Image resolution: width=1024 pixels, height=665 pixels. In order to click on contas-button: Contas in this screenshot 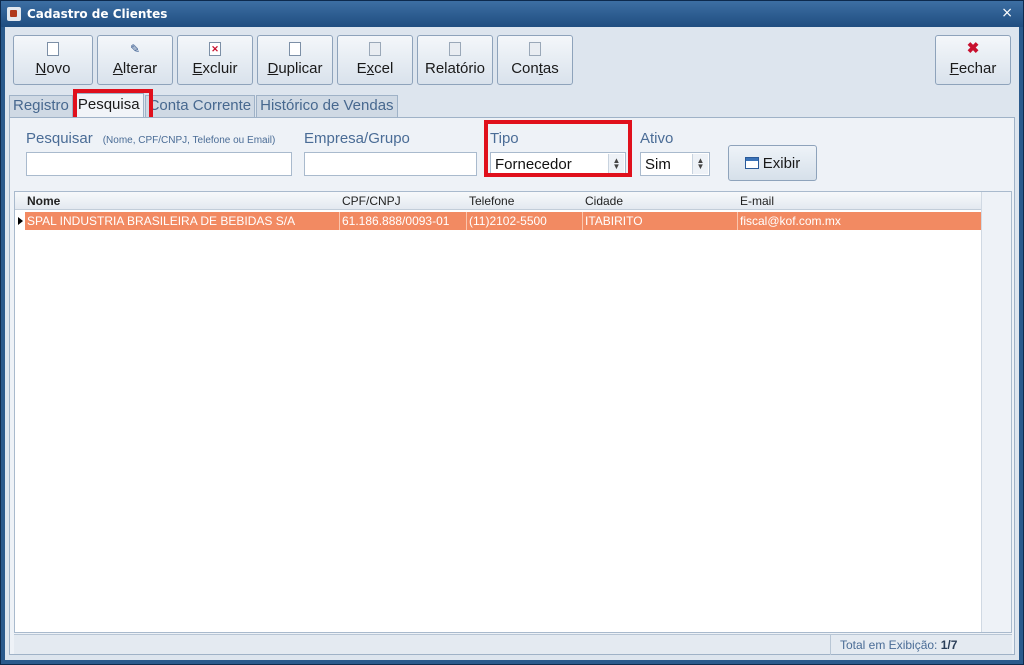, I will do `click(535, 60)`.